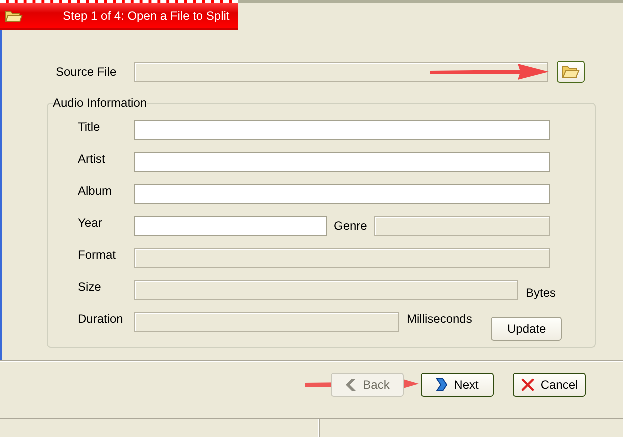 This screenshot has height=437, width=623. What do you see at coordinates (90, 127) in the screenshot?
I see `field-label: Title` at bounding box center [90, 127].